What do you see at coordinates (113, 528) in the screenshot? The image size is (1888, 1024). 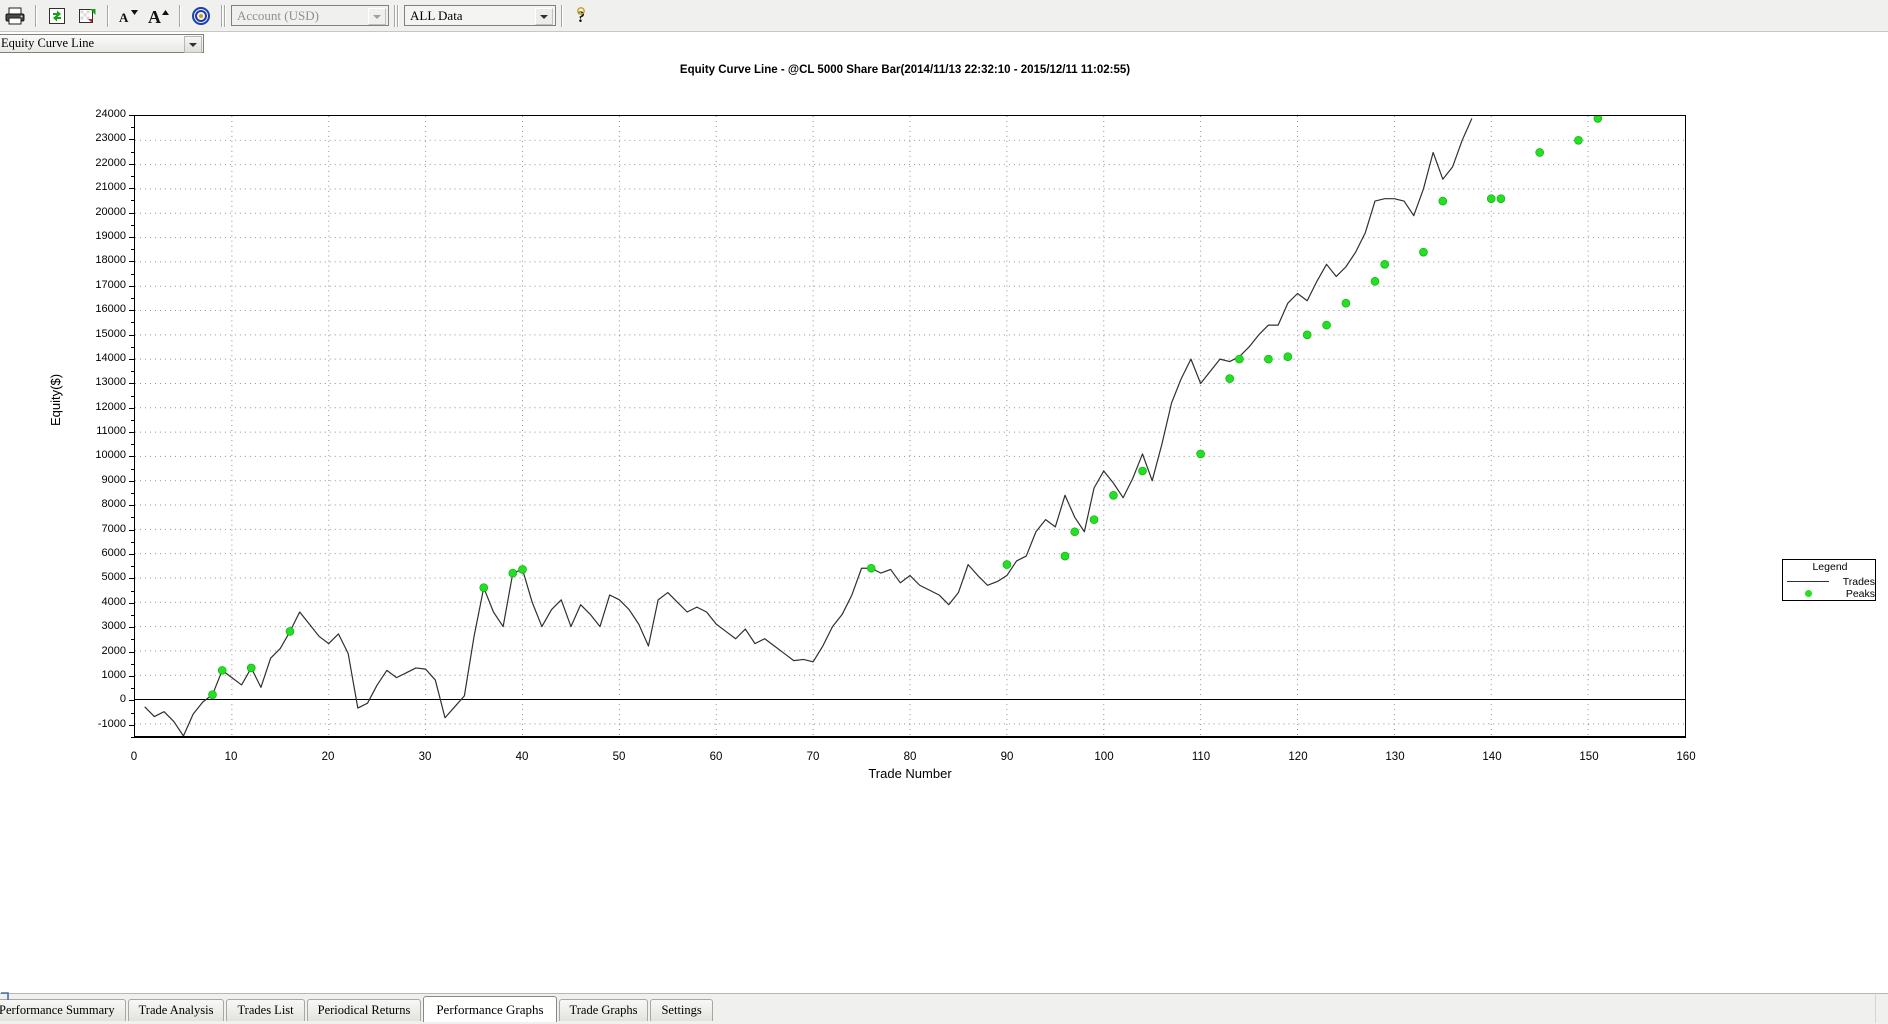 I see `y-axis-tick-label: 7000` at bounding box center [113, 528].